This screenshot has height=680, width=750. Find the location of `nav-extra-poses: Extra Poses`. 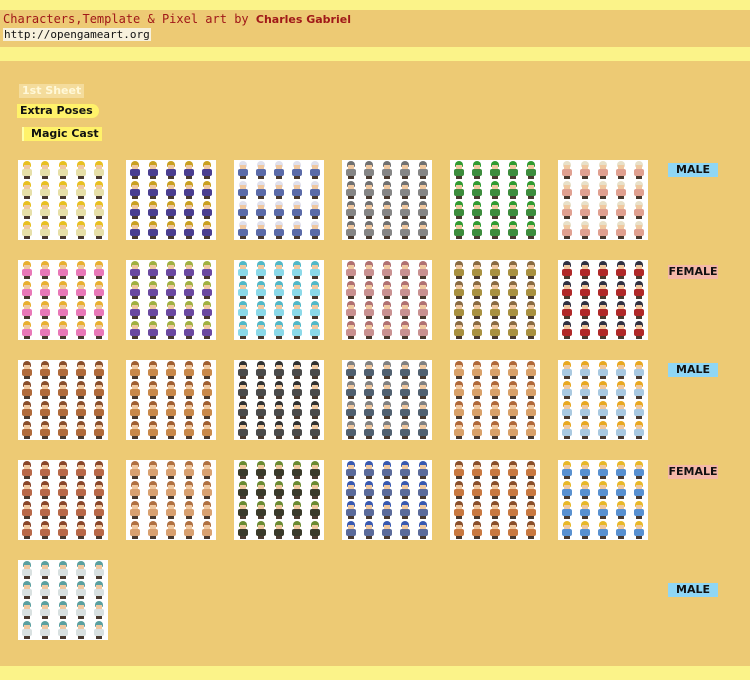

nav-extra-poses: Extra Poses is located at coordinates (58, 111).